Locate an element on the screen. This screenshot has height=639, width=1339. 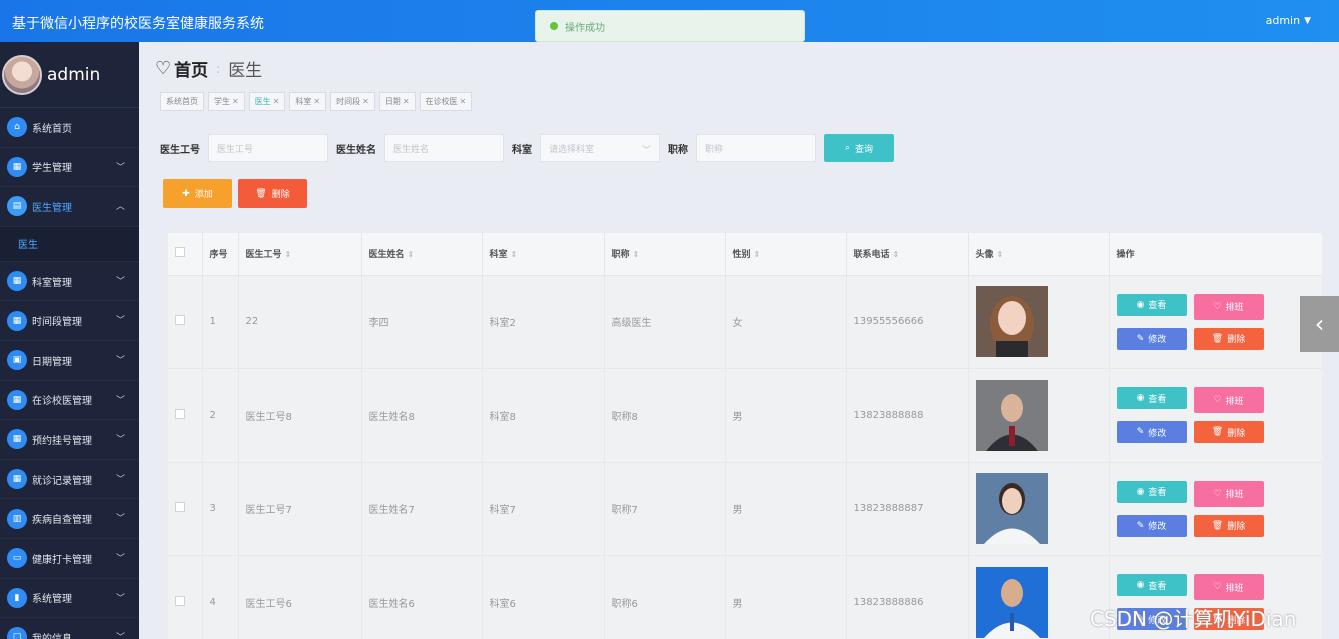
document-icon: ▥ is located at coordinates (17, 518).